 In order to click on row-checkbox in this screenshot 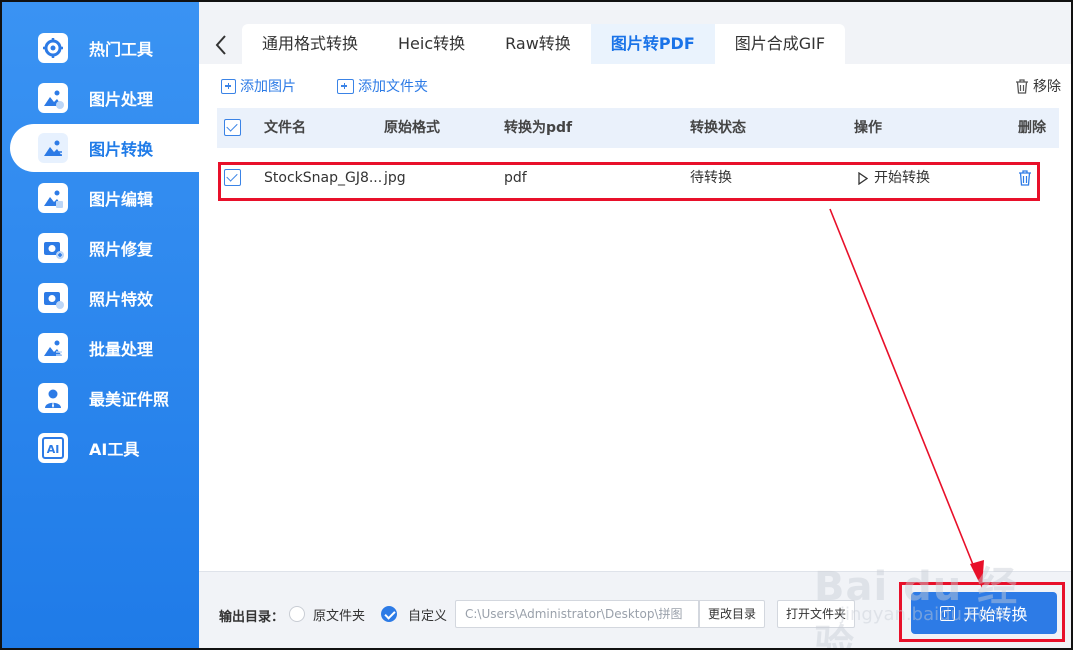, I will do `click(232, 177)`.